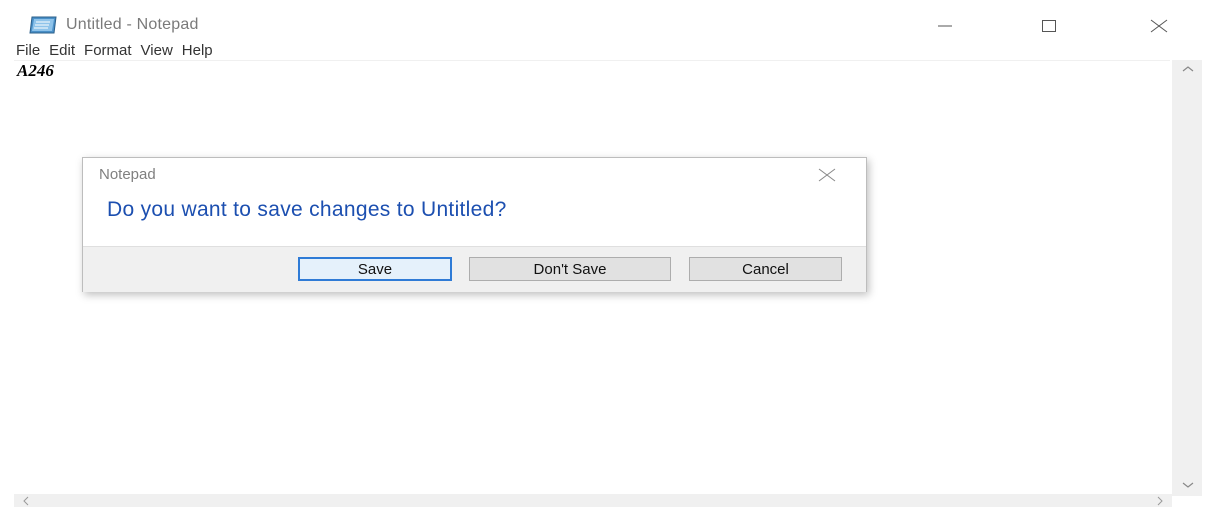 This screenshot has height=512, width=1205. Describe the element at coordinates (570, 269) in the screenshot. I see `dont-save-button: Don't Save` at that location.